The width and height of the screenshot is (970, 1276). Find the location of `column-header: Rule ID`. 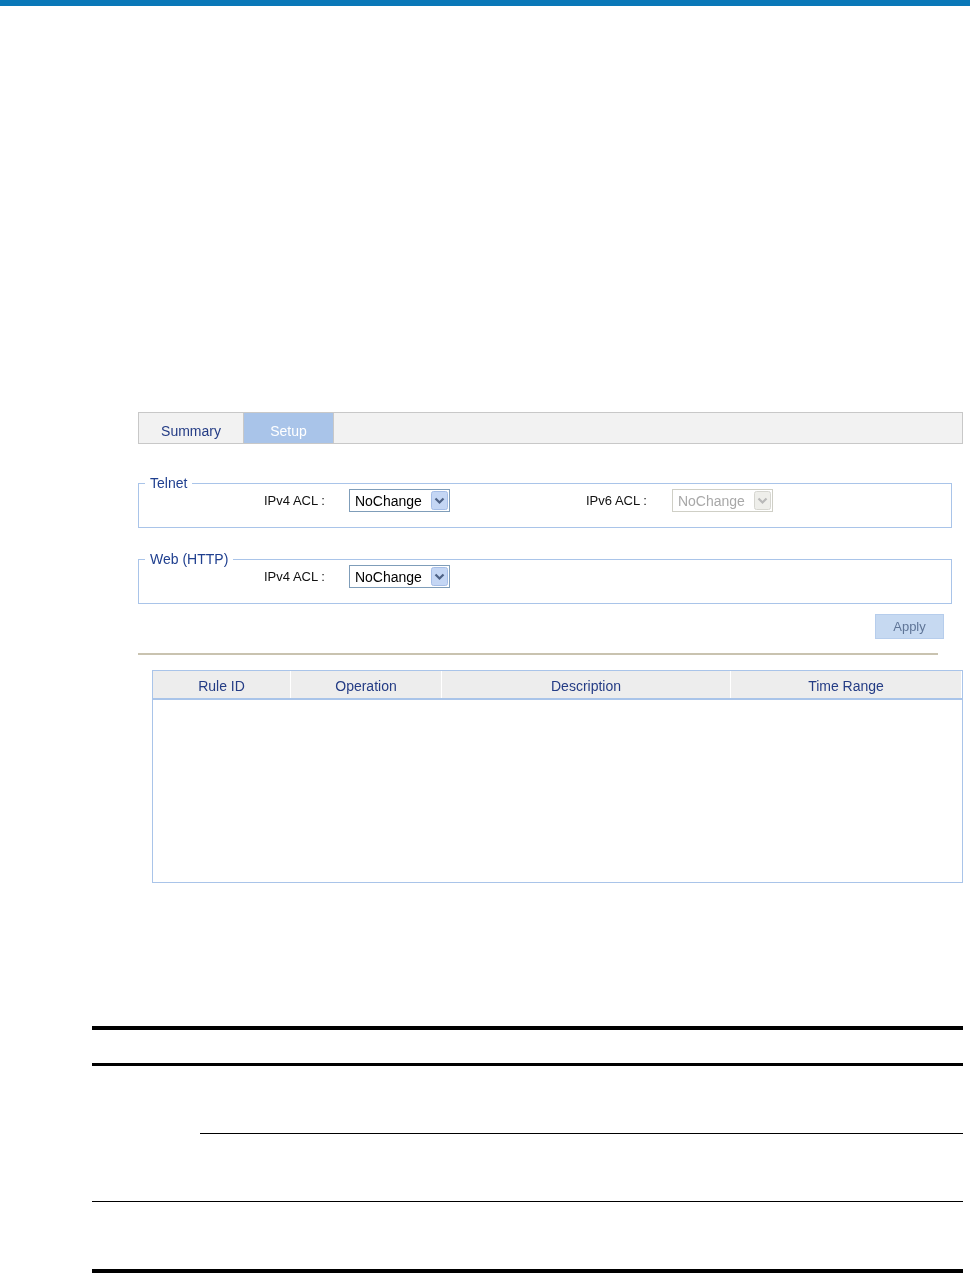

column-header: Rule ID is located at coordinates (222, 684).